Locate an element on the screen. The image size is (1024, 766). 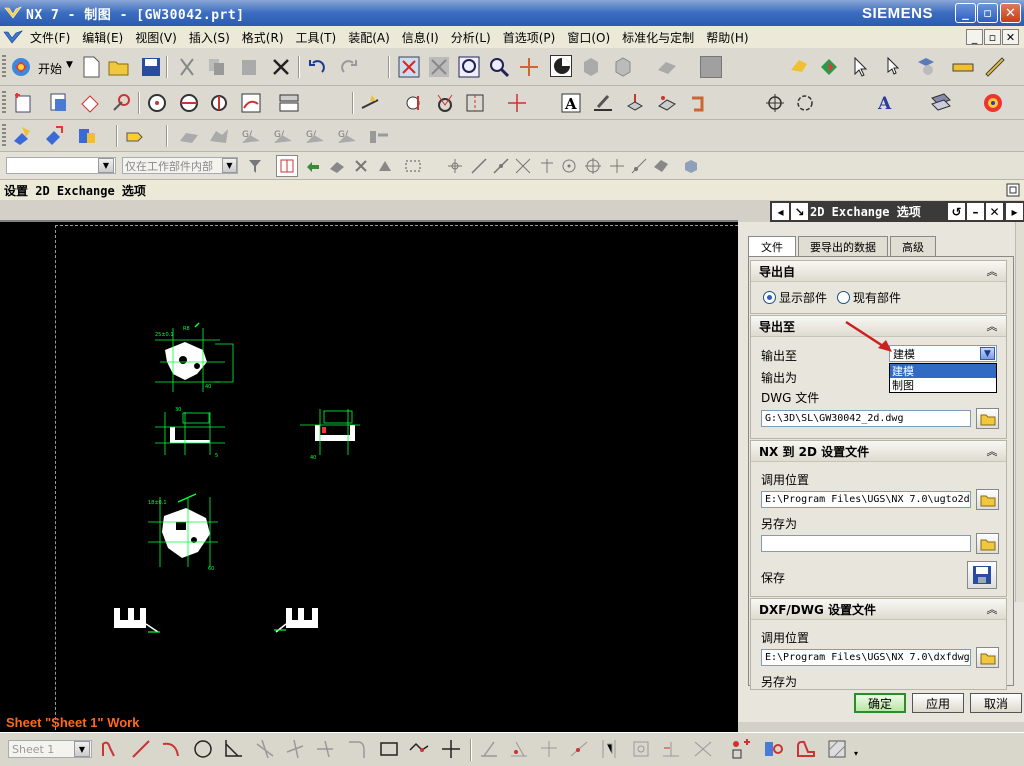
offset-center-icon is located at coordinates (475, 103).